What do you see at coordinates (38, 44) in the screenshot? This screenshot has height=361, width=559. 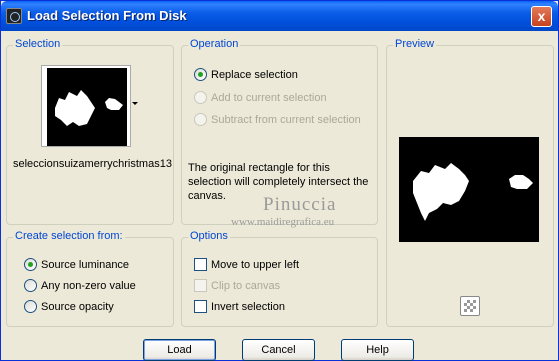 I see `selection-group-title: Selection` at bounding box center [38, 44].